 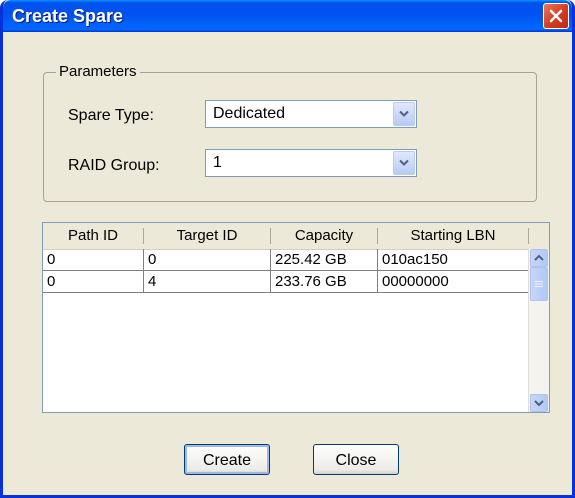 I want to click on dialog-title: Create Spare, so click(x=68, y=16).